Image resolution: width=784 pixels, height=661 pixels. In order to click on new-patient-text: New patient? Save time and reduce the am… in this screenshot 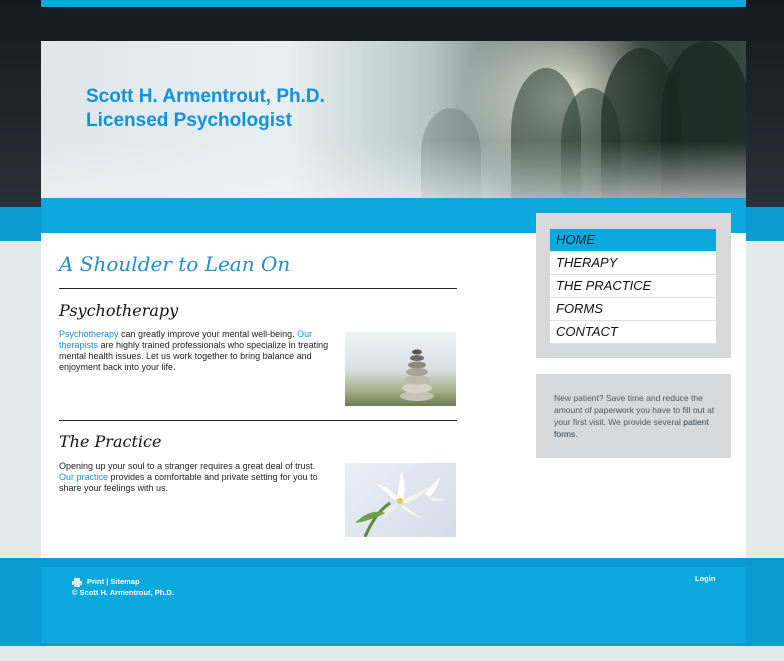, I will do `click(637, 416)`.